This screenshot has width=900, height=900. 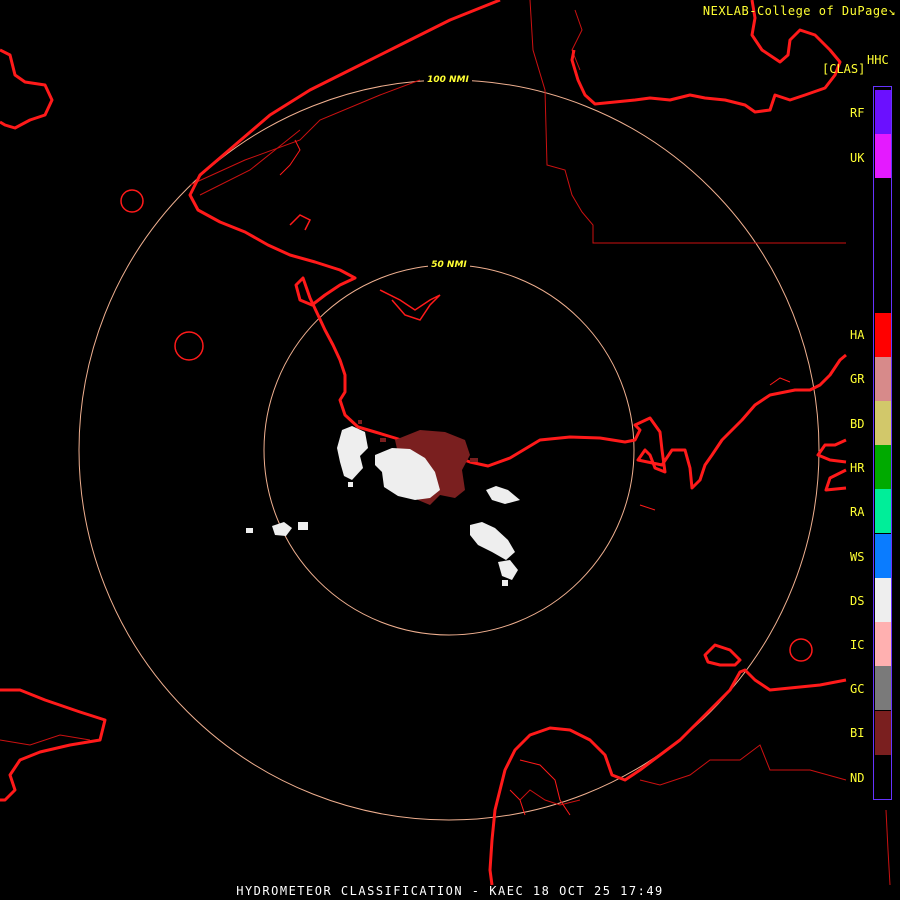 What do you see at coordinates (883, 467) in the screenshot?
I see `legend-swatch-hr` at bounding box center [883, 467].